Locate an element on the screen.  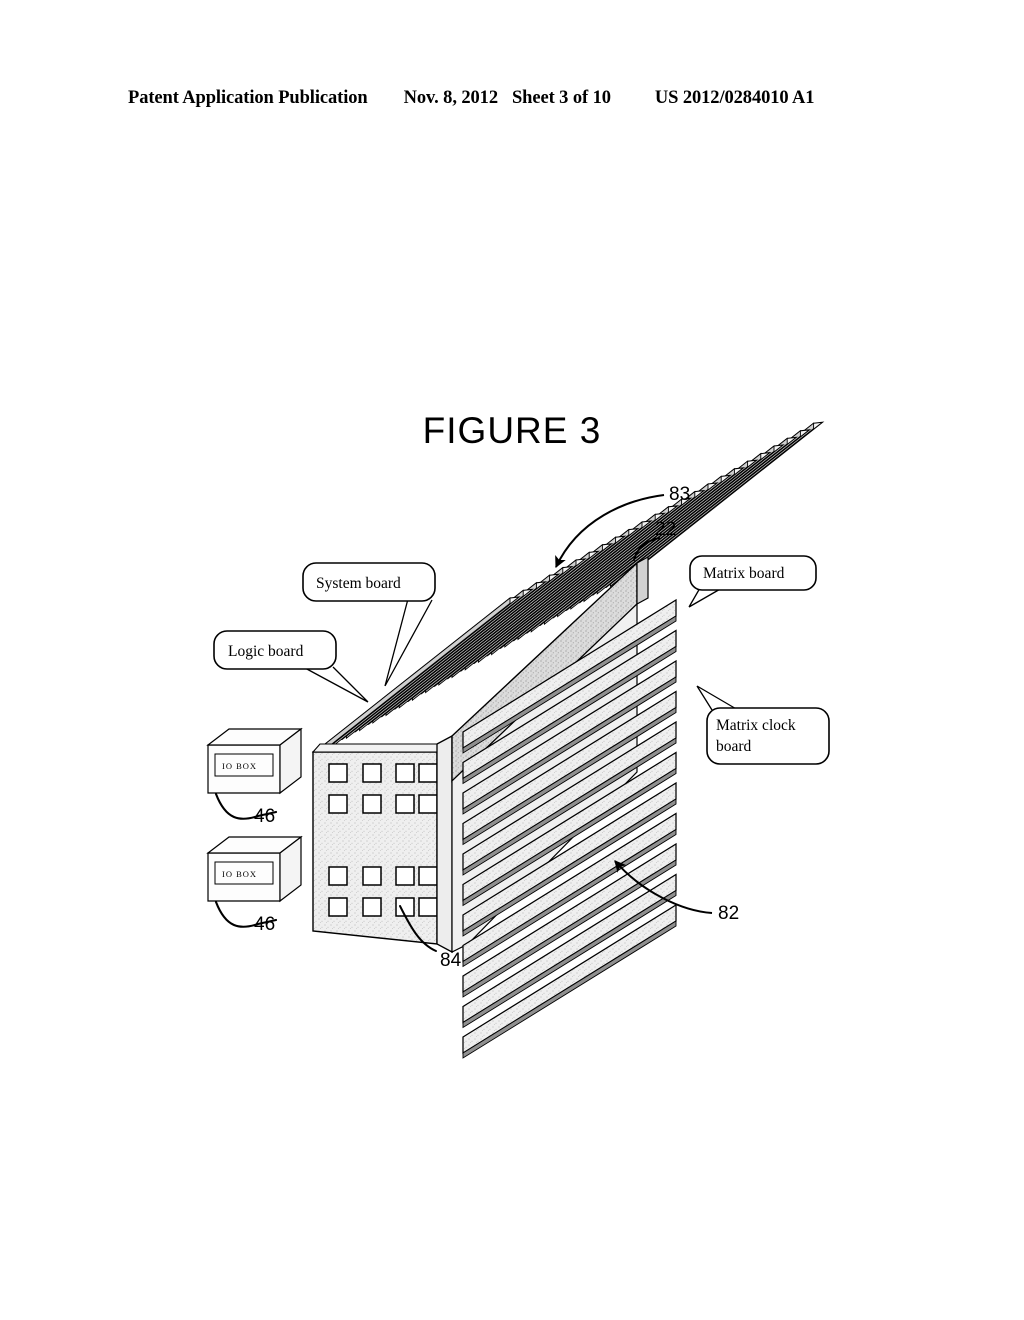
callout-logic-board: Logic board is located at coordinates (291, 666).